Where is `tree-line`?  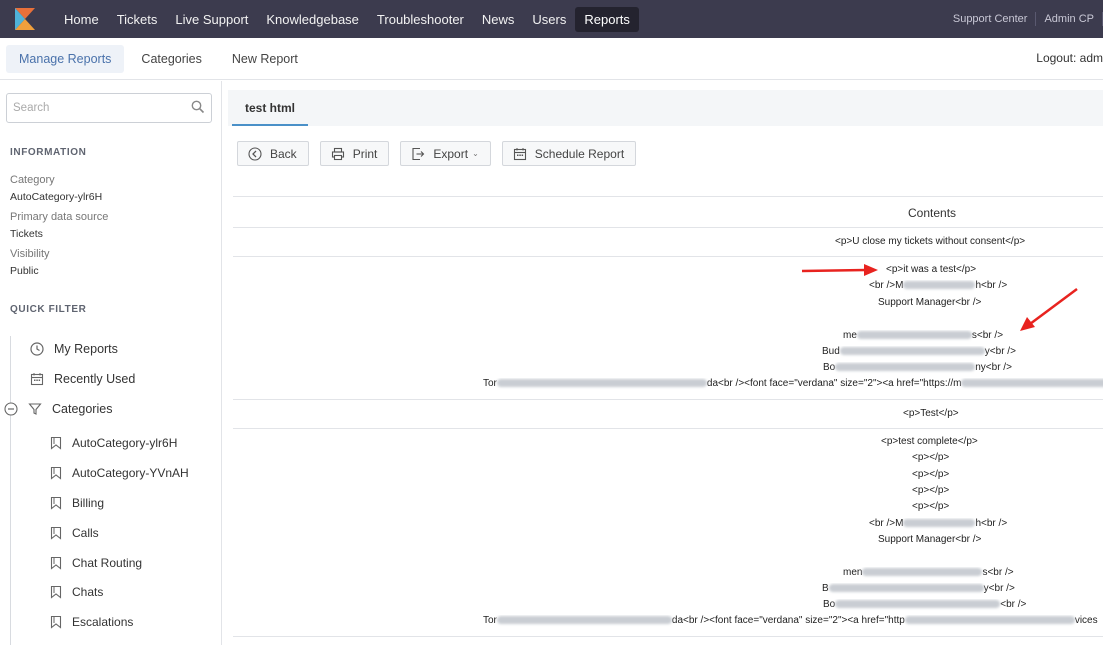 tree-line is located at coordinates (10, 490).